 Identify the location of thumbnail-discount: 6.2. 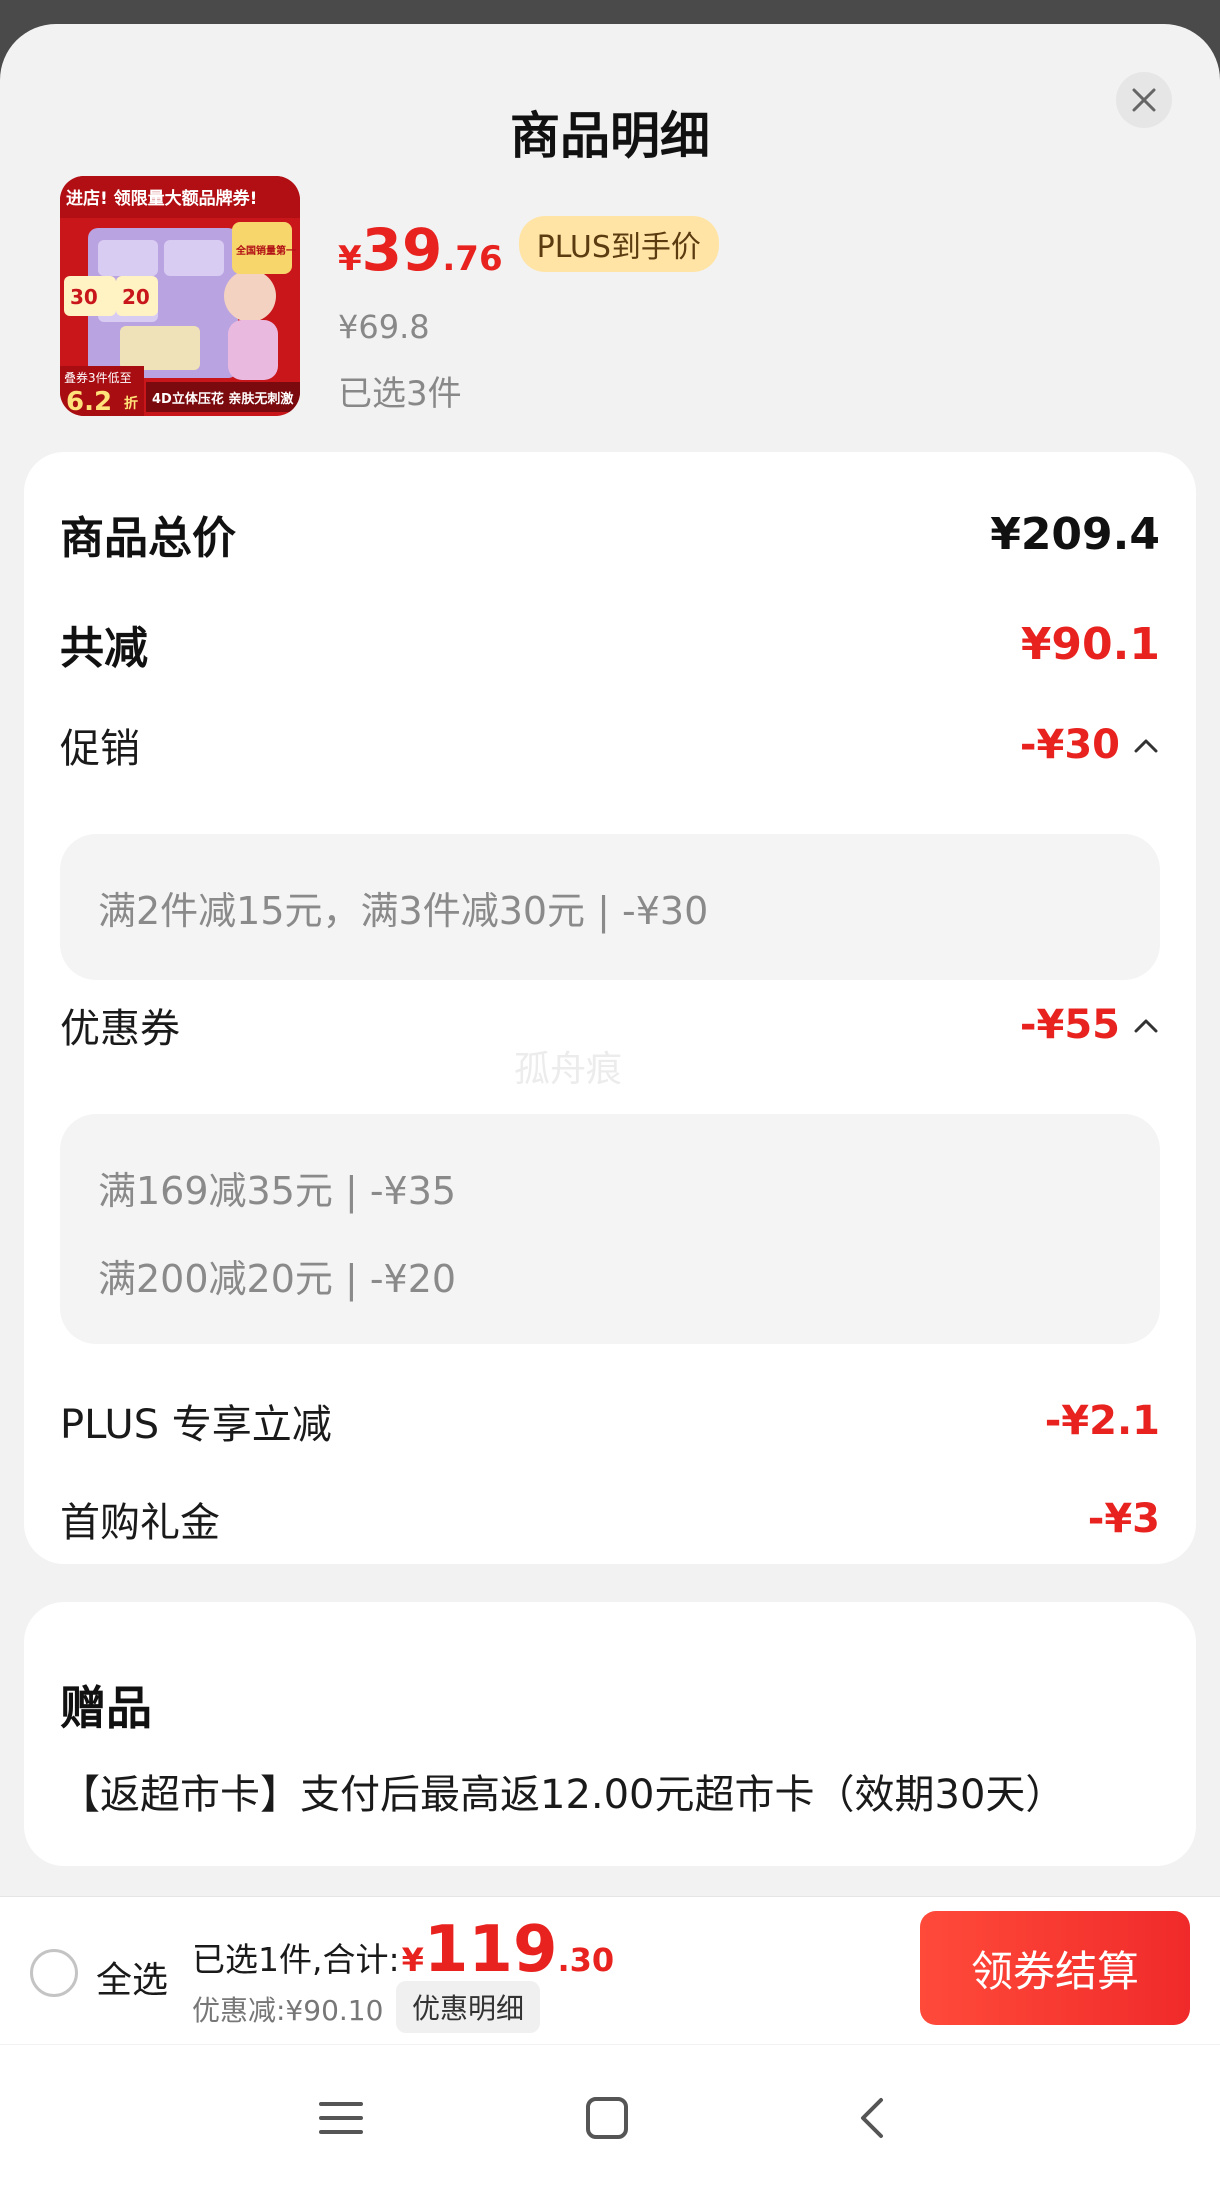
(89, 401).